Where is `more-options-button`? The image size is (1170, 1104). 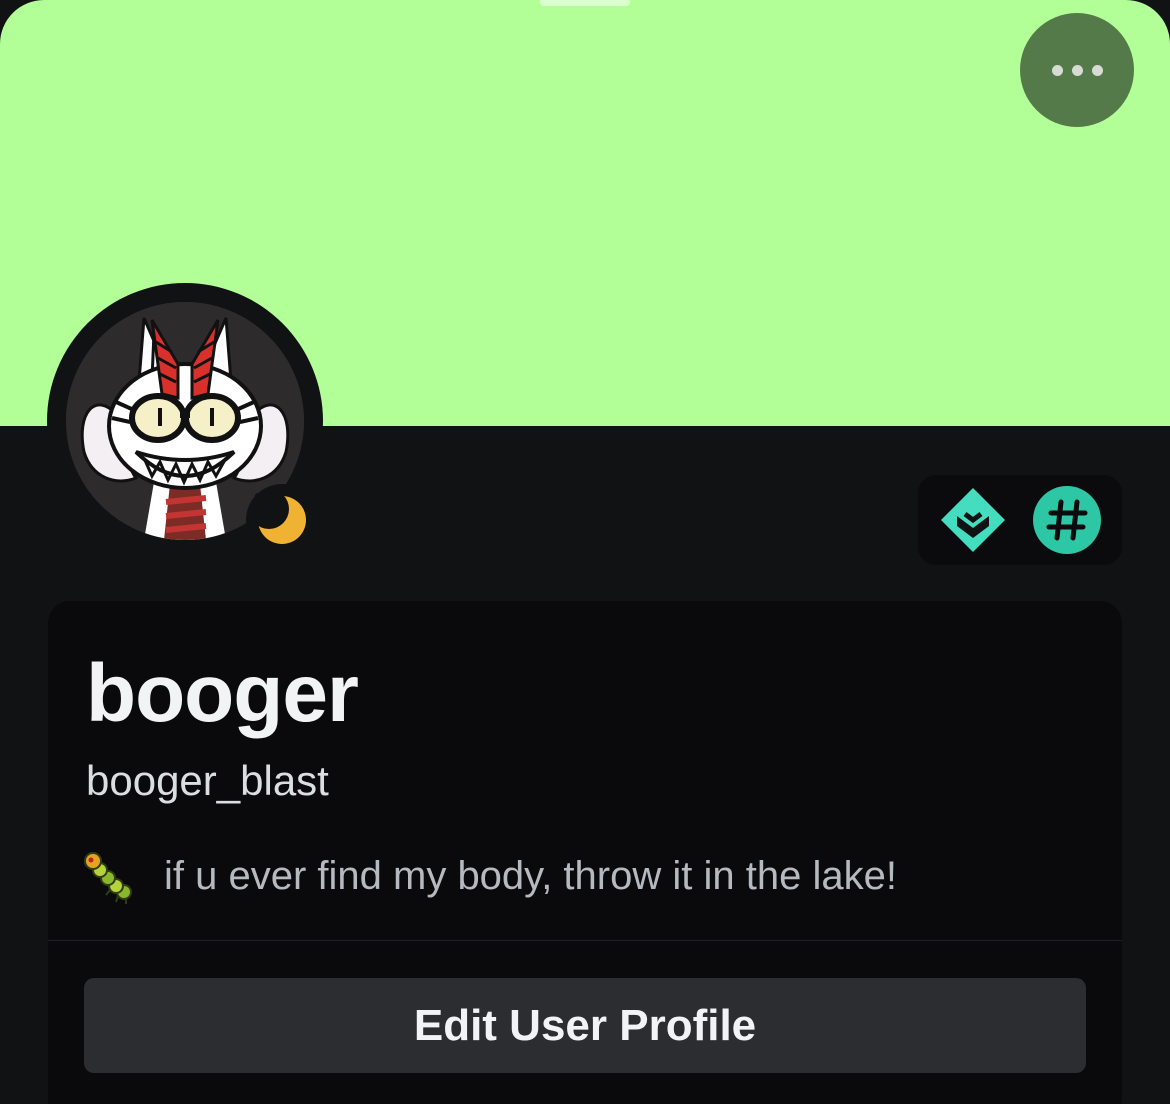
more-options-button is located at coordinates (1077, 70).